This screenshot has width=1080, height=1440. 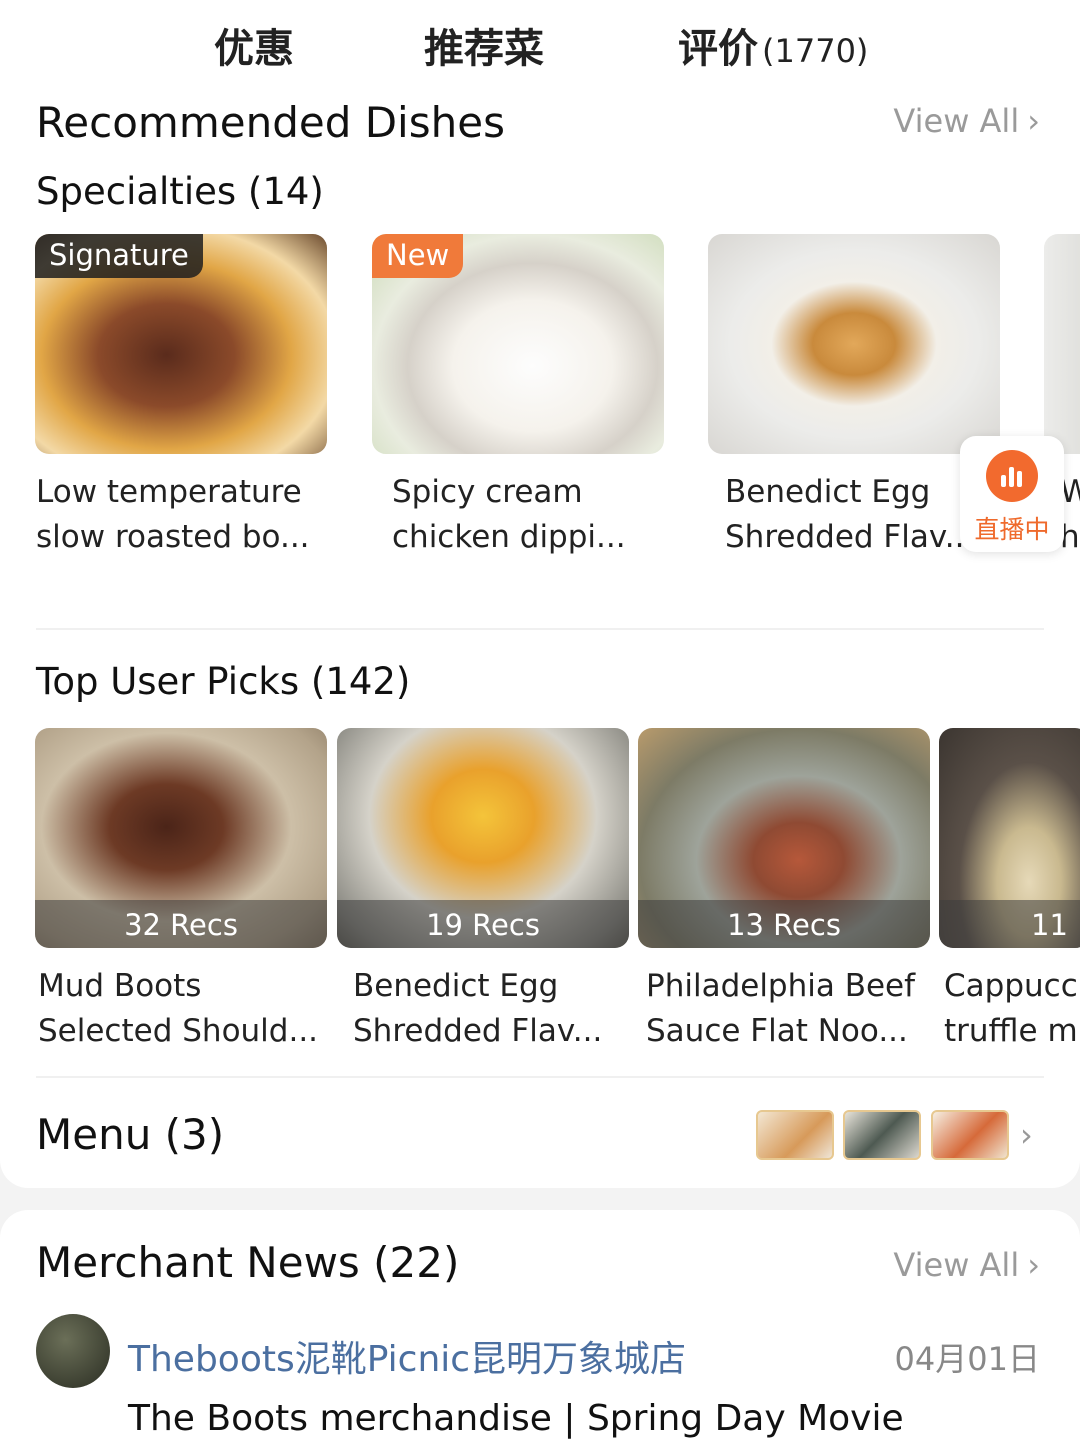 What do you see at coordinates (270, 122) in the screenshot?
I see `recommended-dishes-title: Recommended Dishes` at bounding box center [270, 122].